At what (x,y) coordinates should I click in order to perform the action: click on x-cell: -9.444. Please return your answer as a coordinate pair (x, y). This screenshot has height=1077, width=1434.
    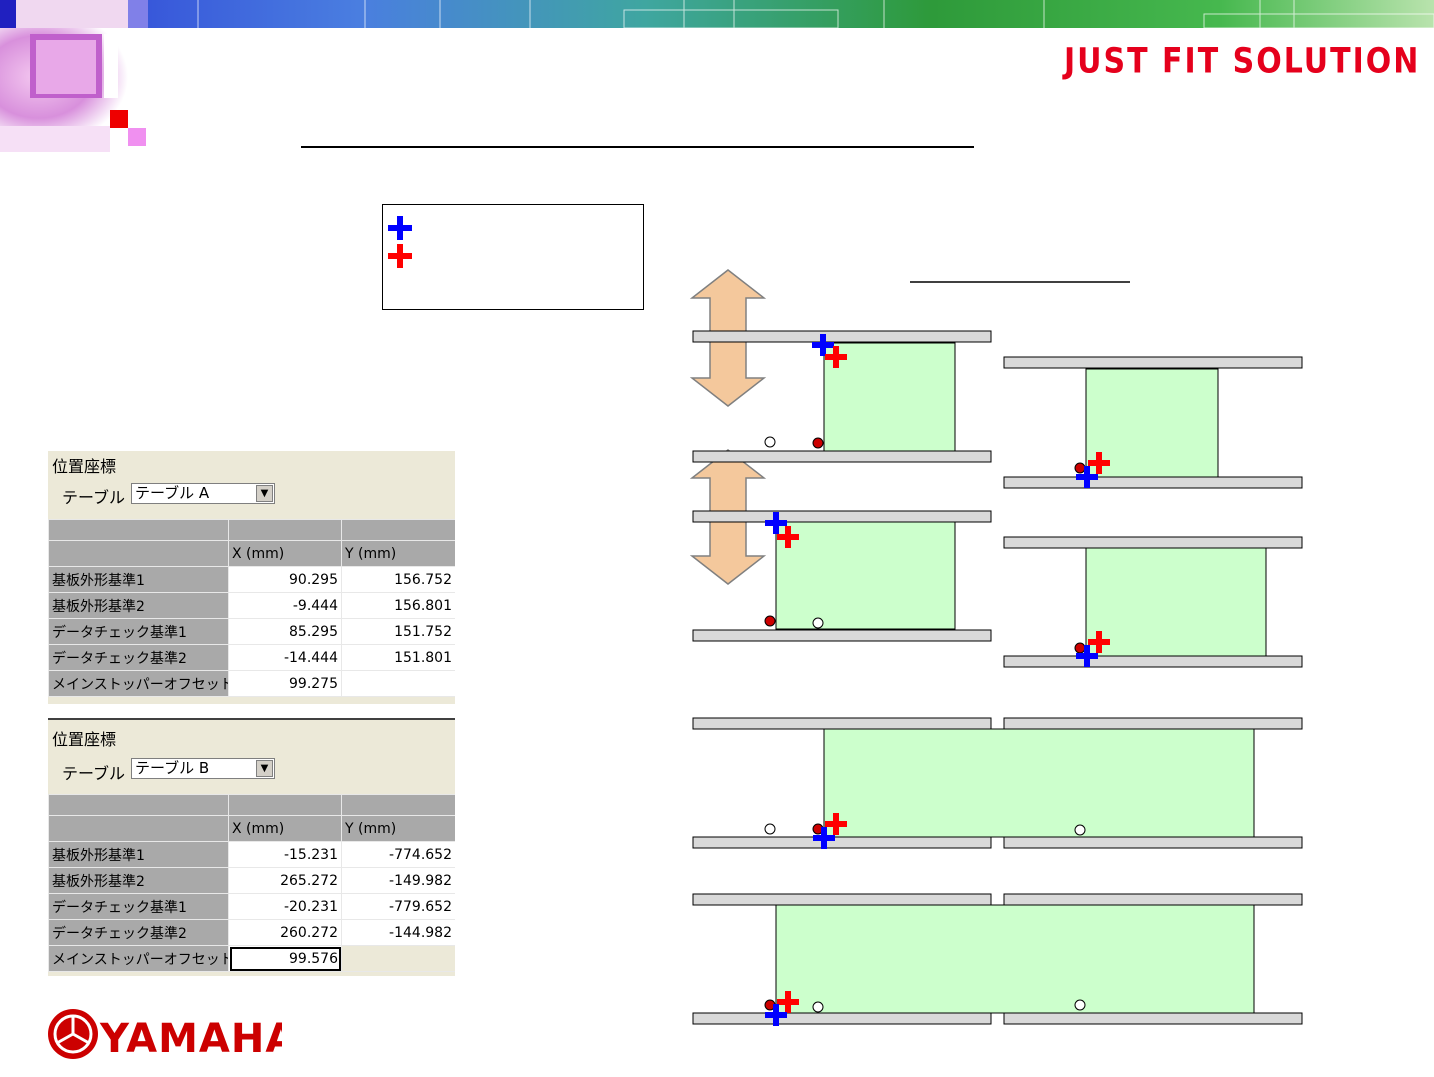
    Looking at the image, I should click on (285, 605).